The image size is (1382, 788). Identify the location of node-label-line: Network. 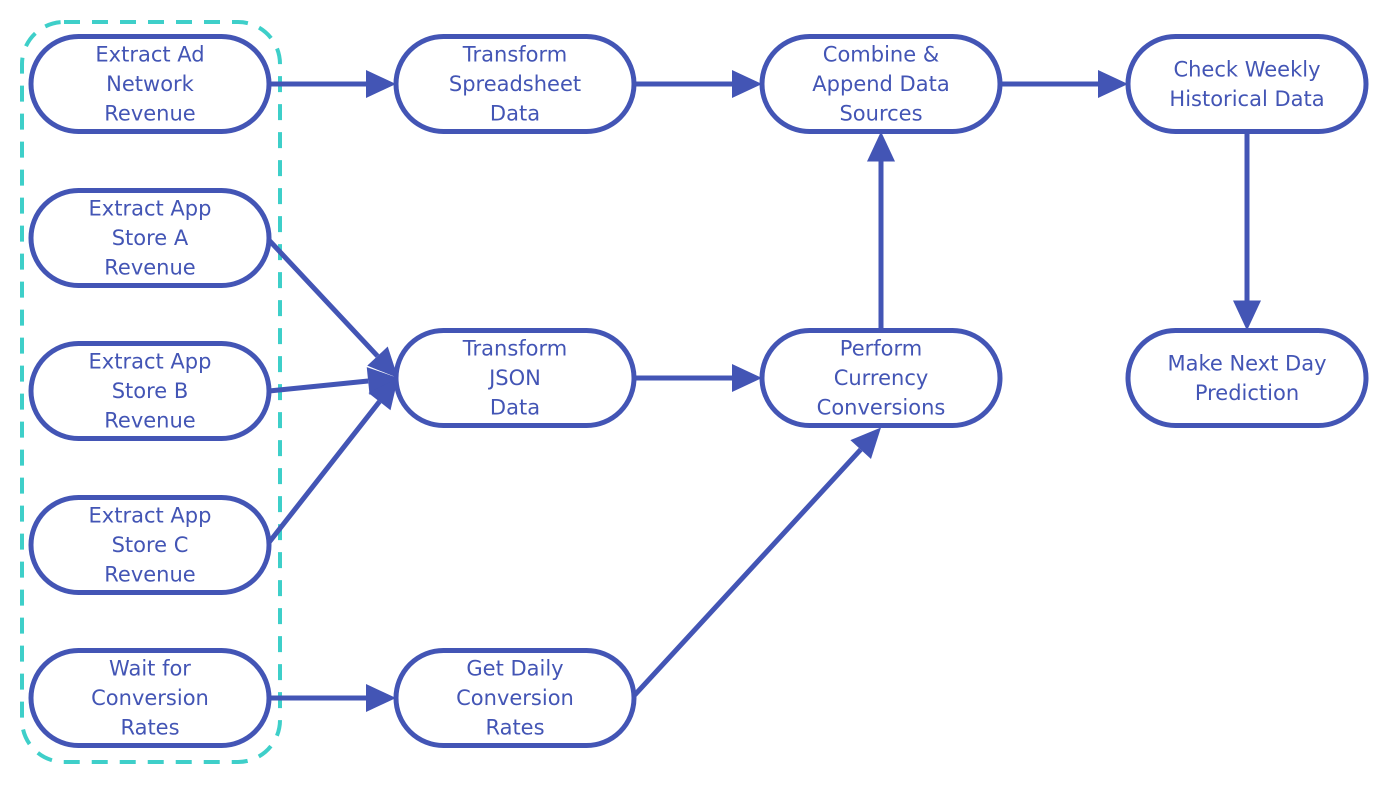
(150, 84).